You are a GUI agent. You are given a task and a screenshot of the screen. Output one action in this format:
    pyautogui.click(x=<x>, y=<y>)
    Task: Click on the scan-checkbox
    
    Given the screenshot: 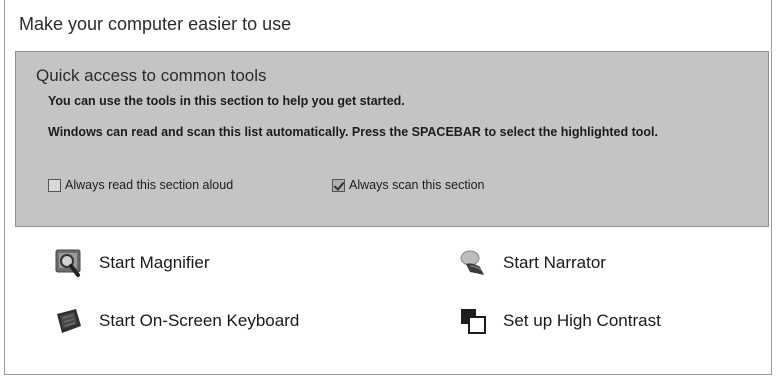 What is the action you would take?
    pyautogui.click(x=338, y=185)
    